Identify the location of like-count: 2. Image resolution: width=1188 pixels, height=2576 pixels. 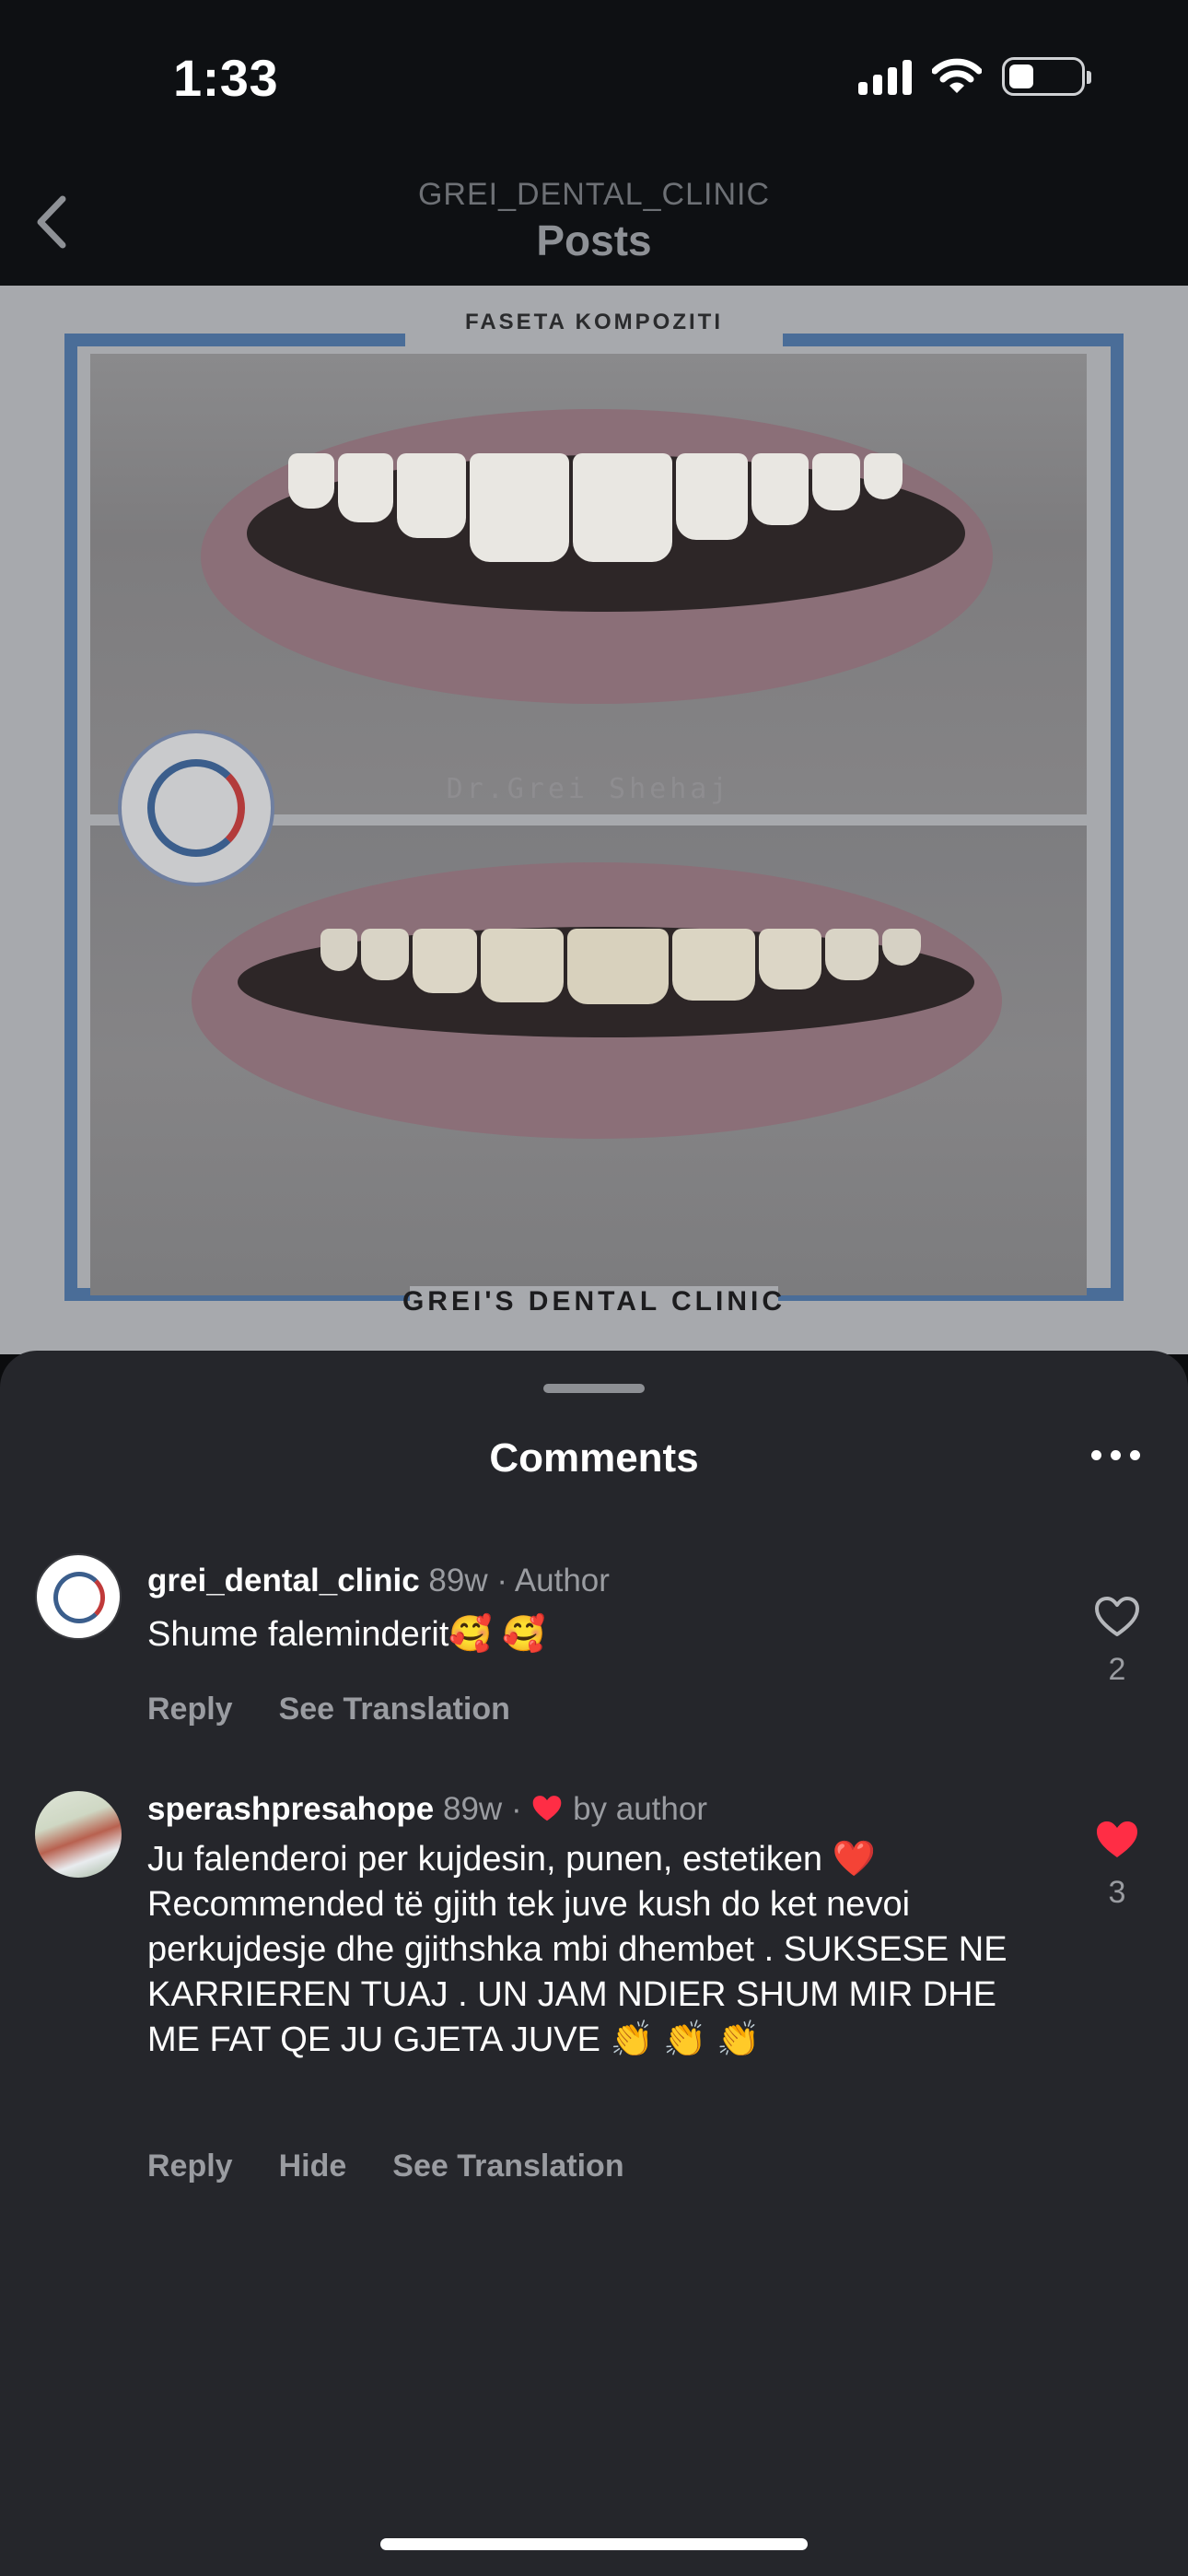
(1117, 1669).